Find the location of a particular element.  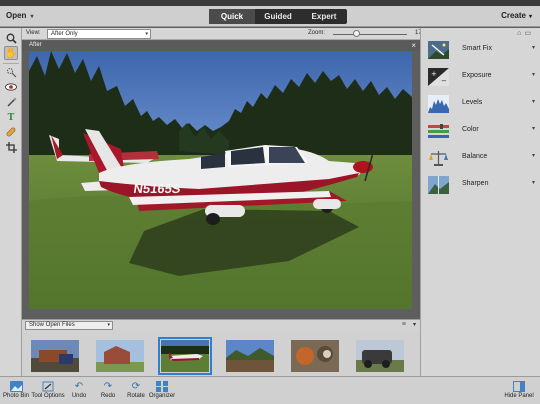

zoom-slider-thumb is located at coordinates (356, 33).